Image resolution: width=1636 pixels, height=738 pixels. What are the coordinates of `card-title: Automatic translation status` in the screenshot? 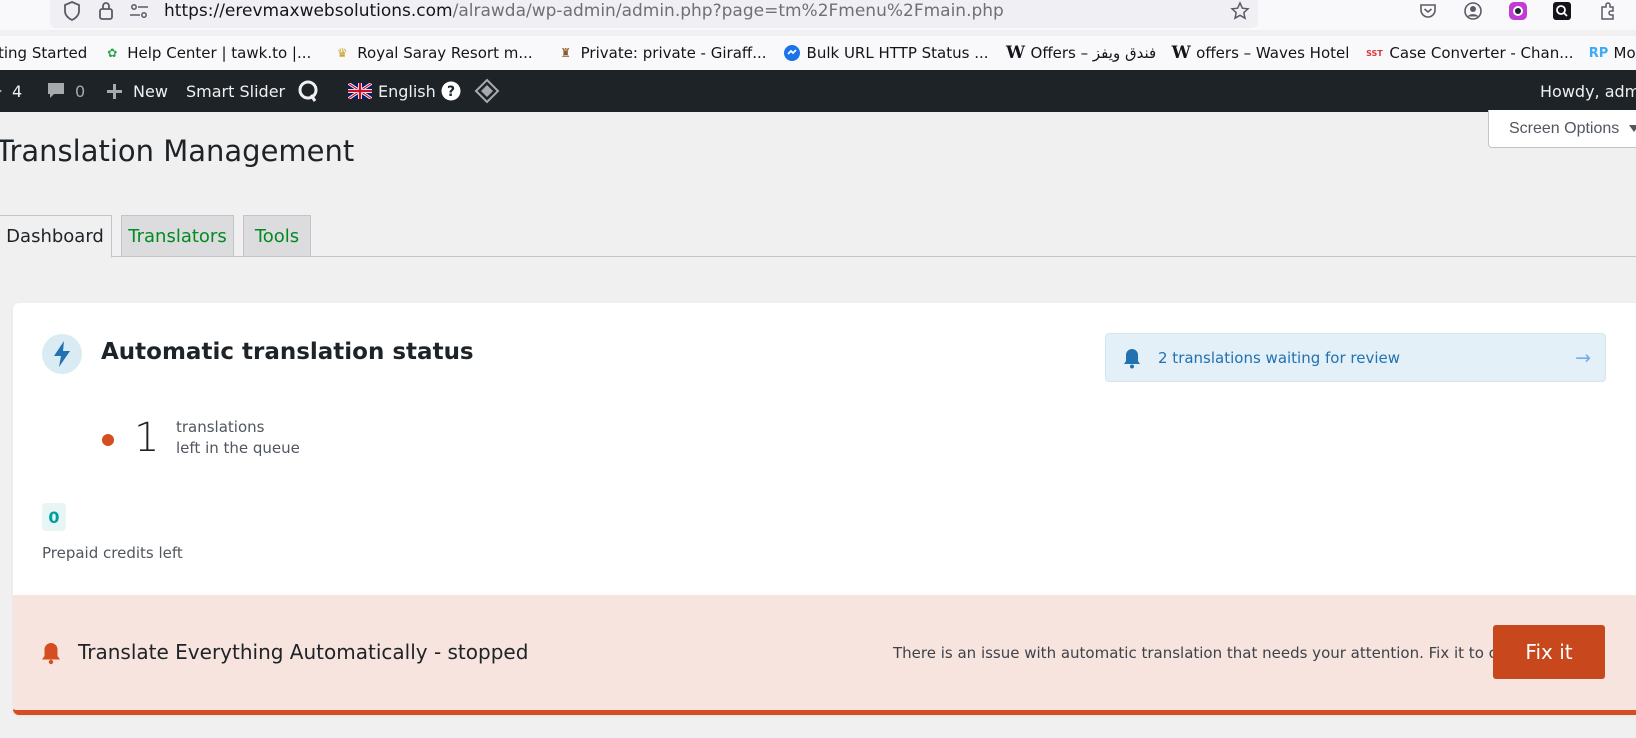 It's located at (287, 352).